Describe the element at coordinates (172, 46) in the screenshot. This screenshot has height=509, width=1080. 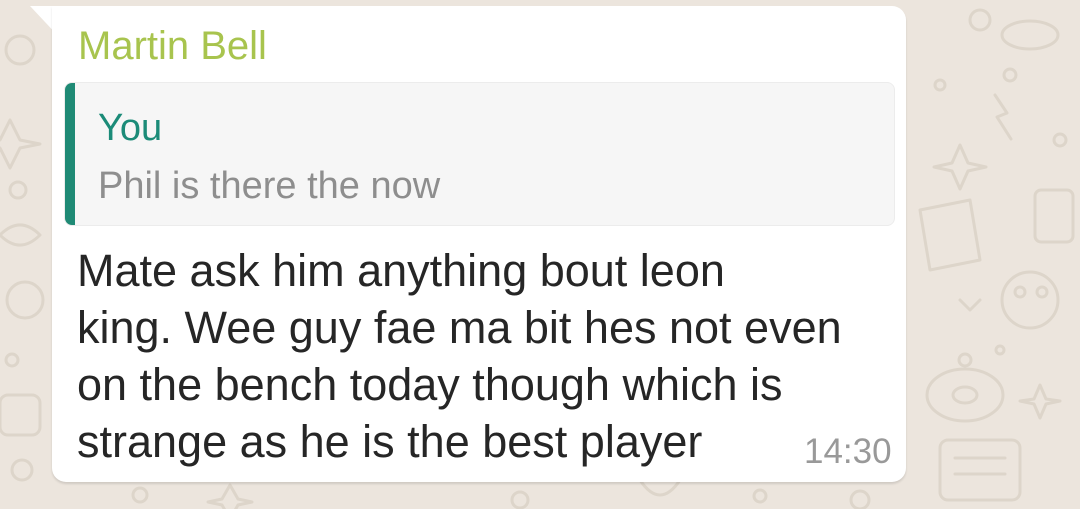
I see `sender-name: Martin Bell` at that location.